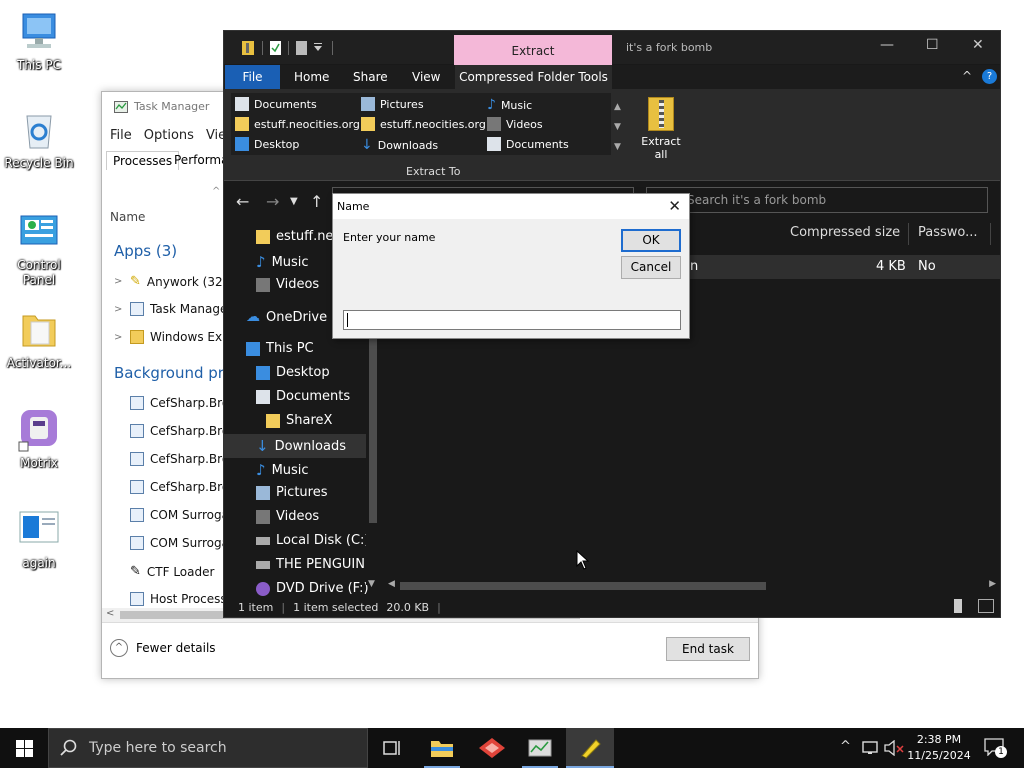  I want to click on quick-access-toolbar-icon, so click(290, 48).